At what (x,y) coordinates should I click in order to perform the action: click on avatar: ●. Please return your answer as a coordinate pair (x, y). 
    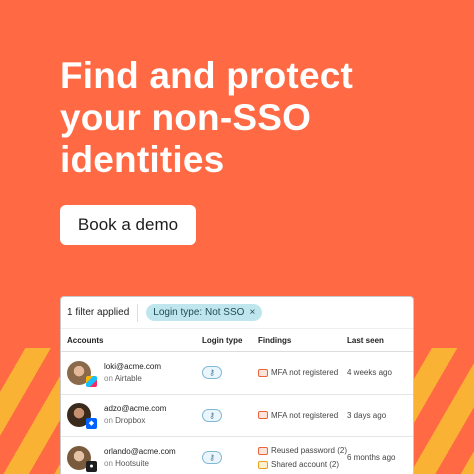
    Looking at the image, I should click on (82, 458).